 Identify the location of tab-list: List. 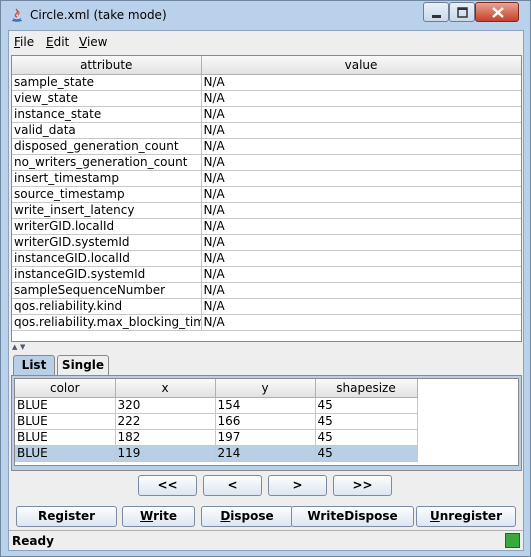
(34, 365).